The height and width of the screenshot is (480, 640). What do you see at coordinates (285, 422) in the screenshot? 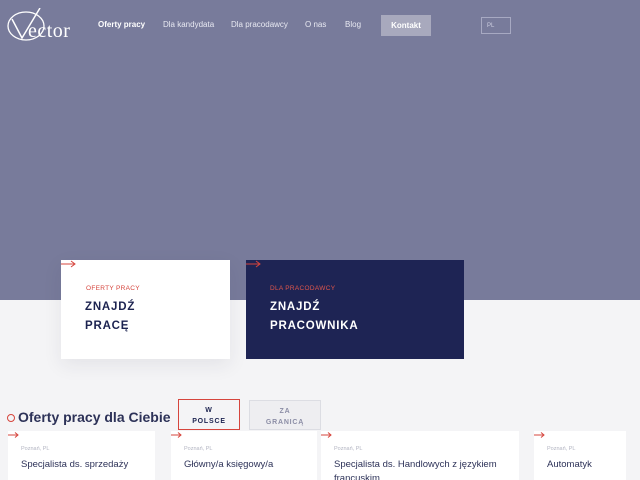
I see `tab-label-line: GRANICĄ` at bounding box center [285, 422].